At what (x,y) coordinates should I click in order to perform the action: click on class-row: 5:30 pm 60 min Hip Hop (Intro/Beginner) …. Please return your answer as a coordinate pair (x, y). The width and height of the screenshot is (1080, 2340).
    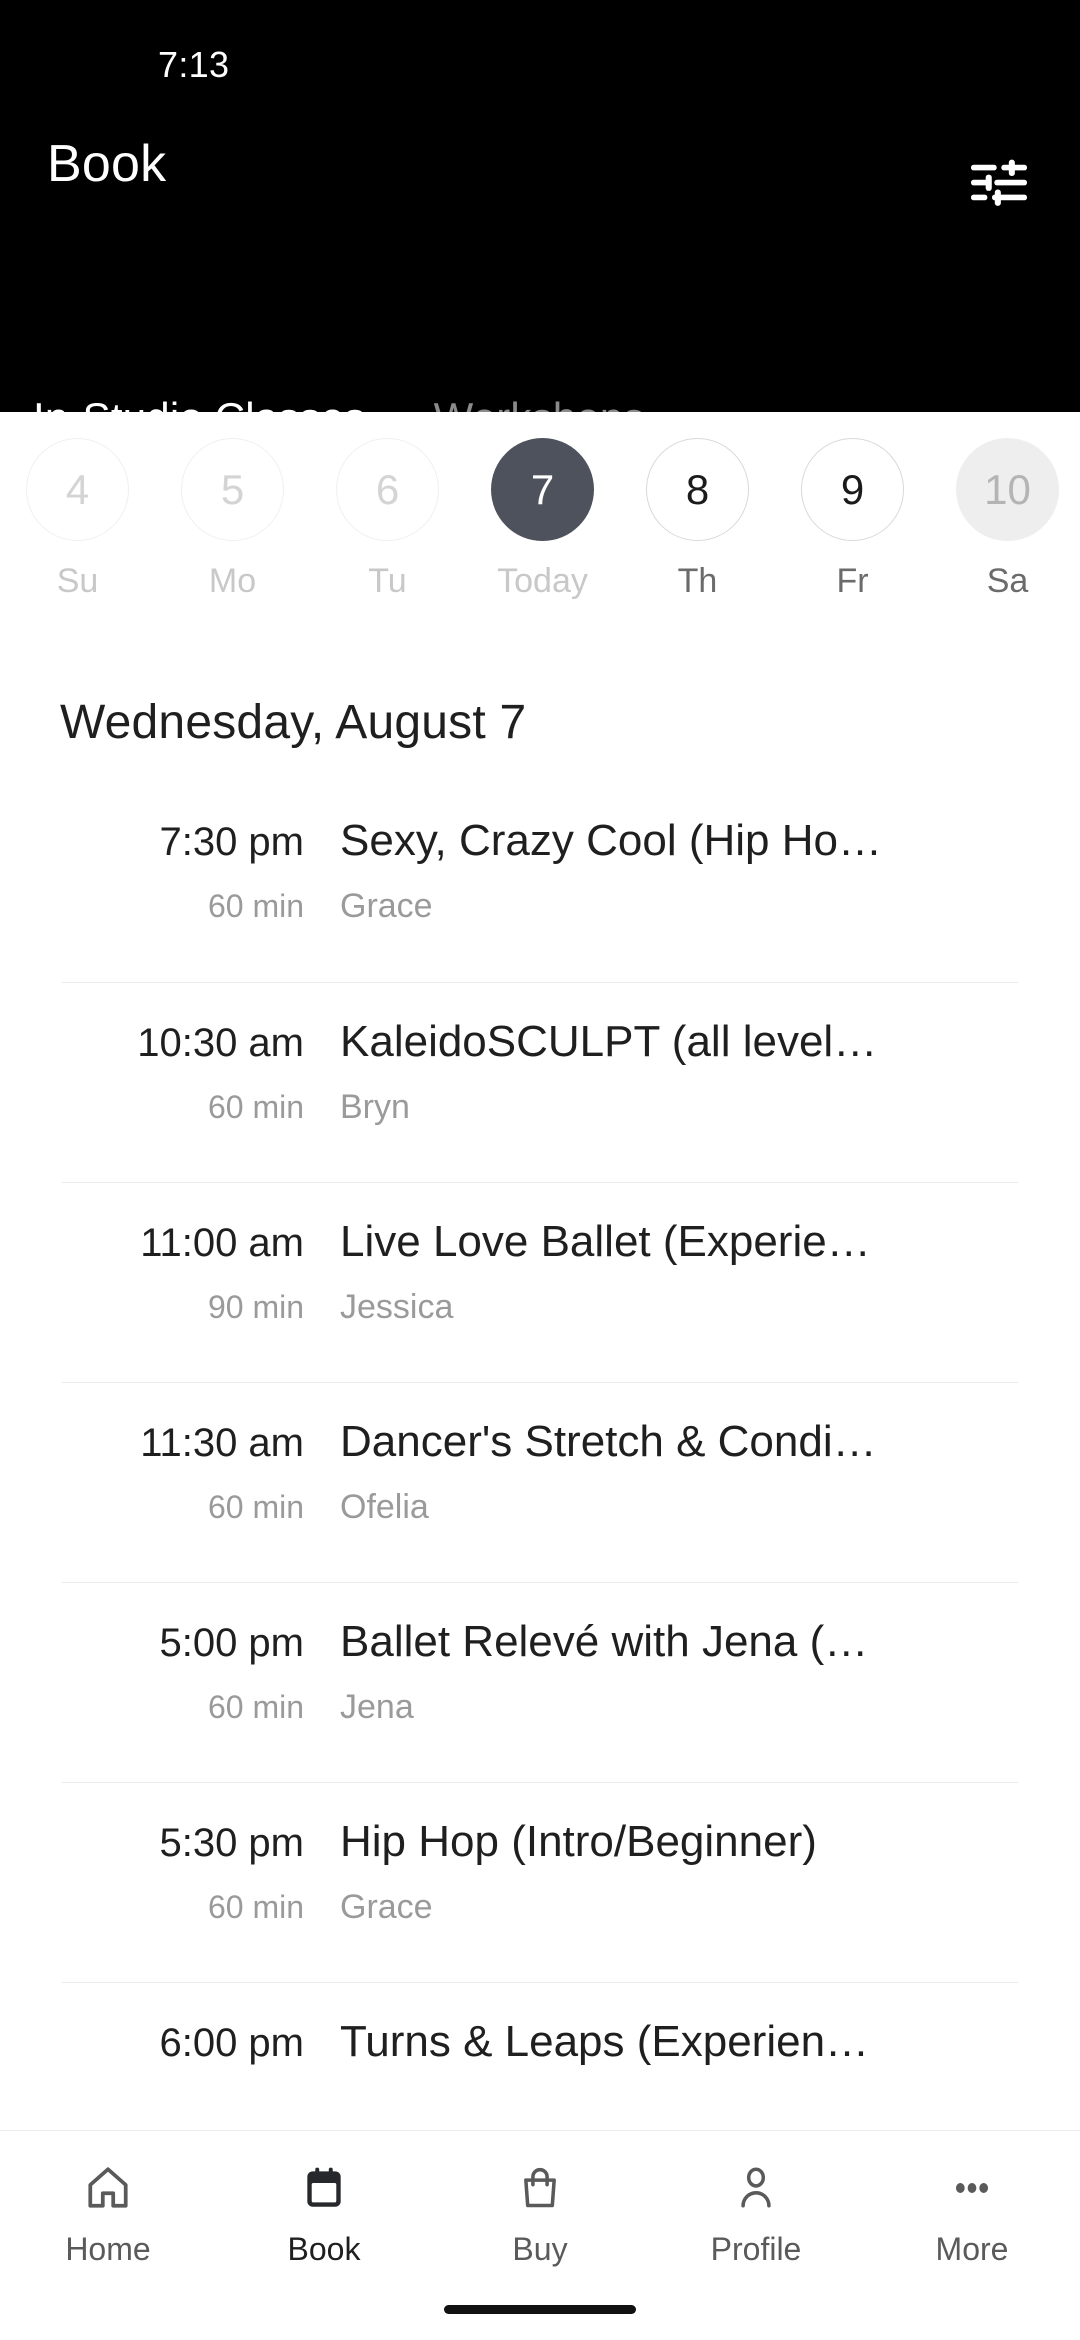
    Looking at the image, I should click on (540, 1882).